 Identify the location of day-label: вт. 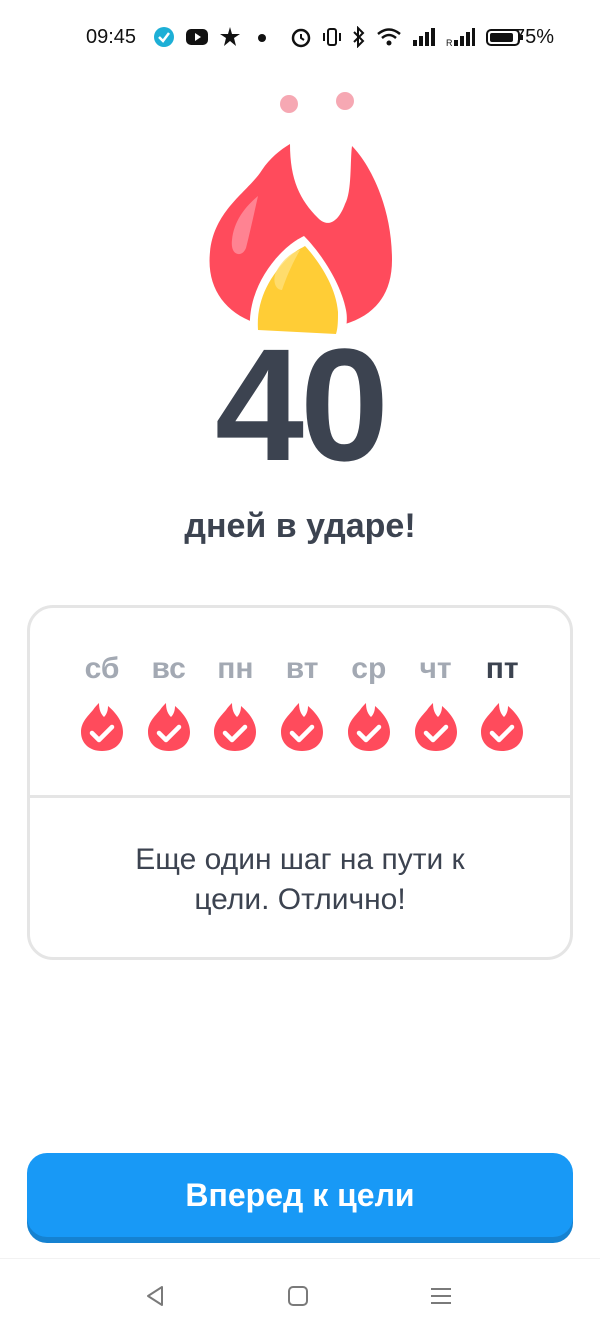
(302, 668).